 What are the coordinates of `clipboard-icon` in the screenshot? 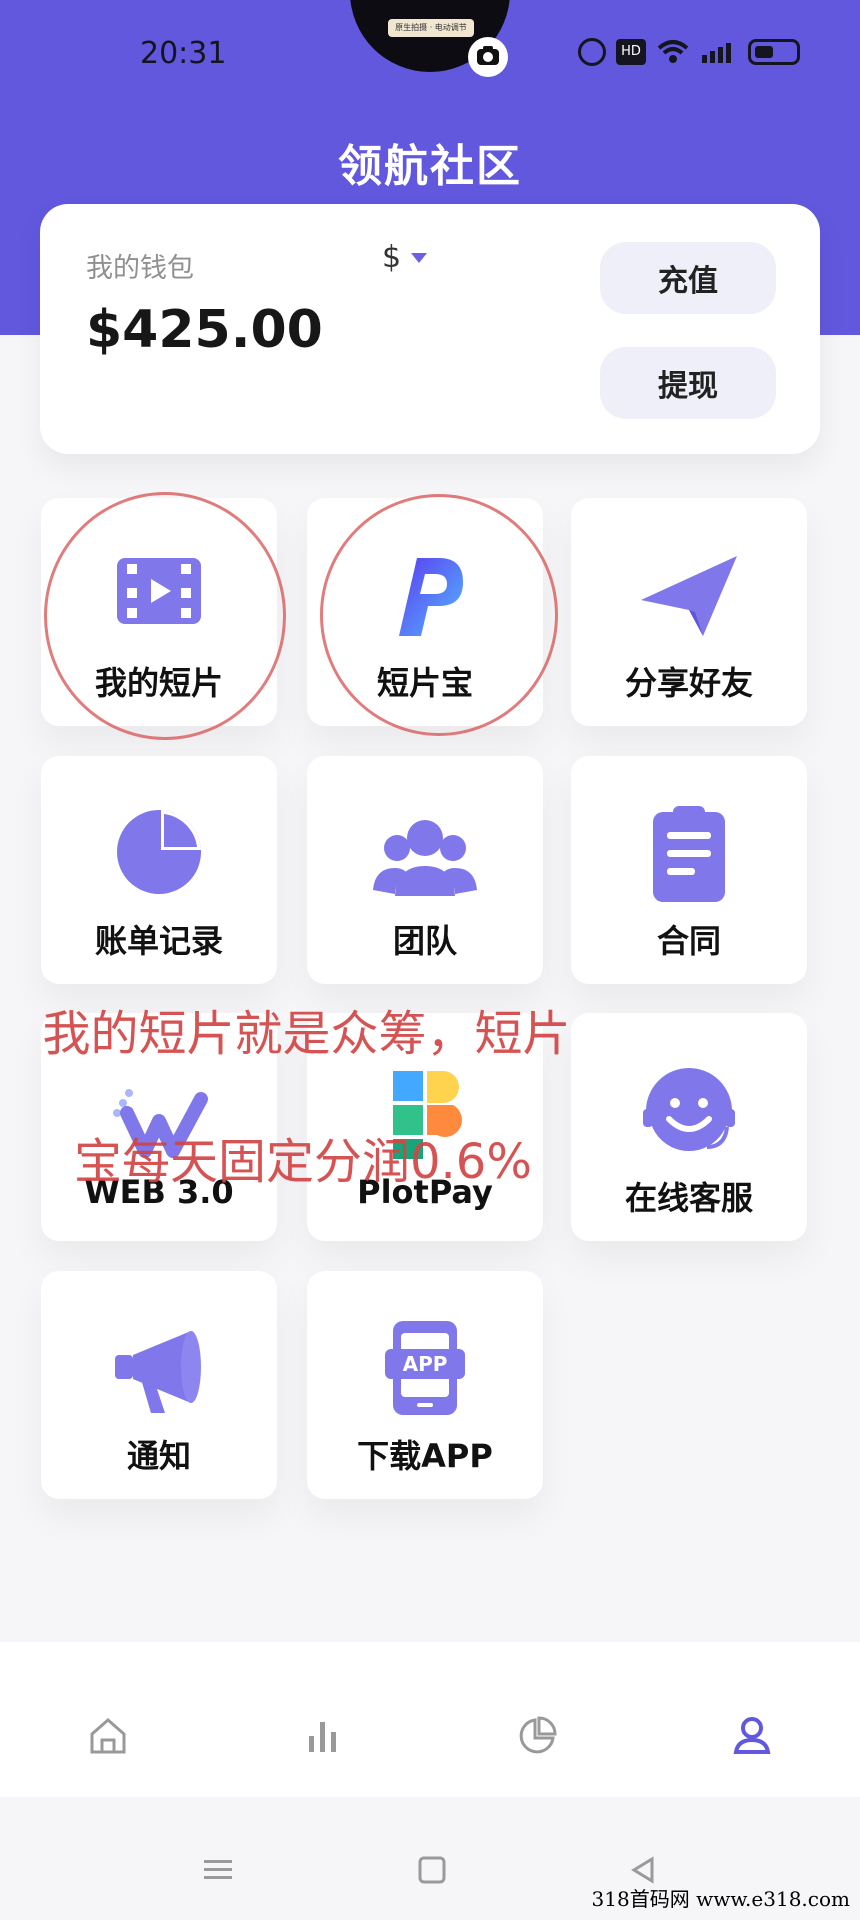 It's located at (689, 853).